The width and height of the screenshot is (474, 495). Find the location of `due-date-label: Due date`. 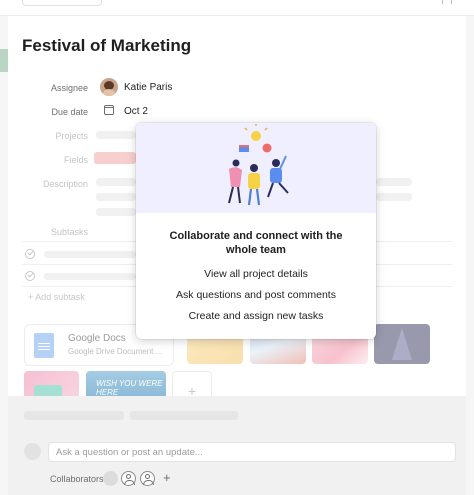

due-date-label: Due date is located at coordinates (69, 112).